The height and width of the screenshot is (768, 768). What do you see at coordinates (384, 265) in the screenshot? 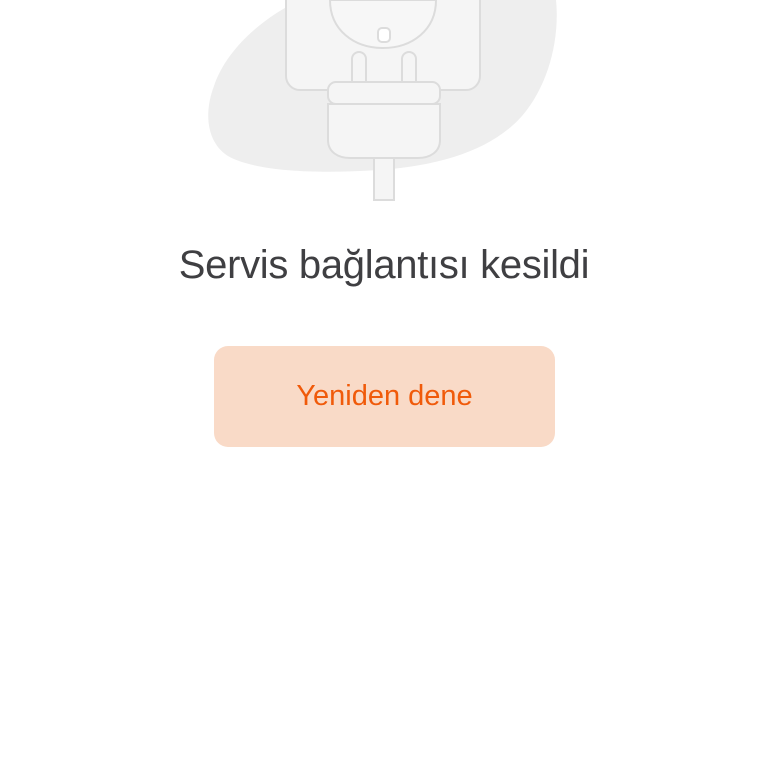
I see `error-message: Servis bağlantısı kesildi` at bounding box center [384, 265].